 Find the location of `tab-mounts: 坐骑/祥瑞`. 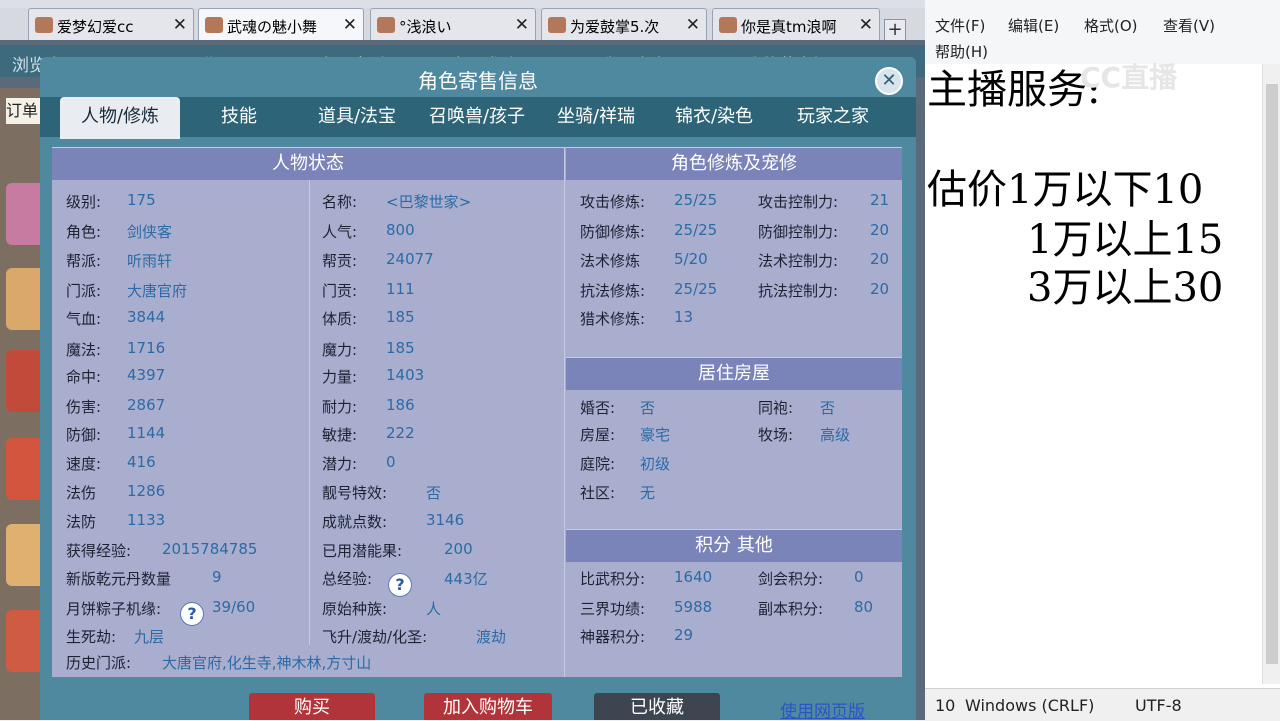

tab-mounts: 坐骑/祥瑞 is located at coordinates (596, 117).